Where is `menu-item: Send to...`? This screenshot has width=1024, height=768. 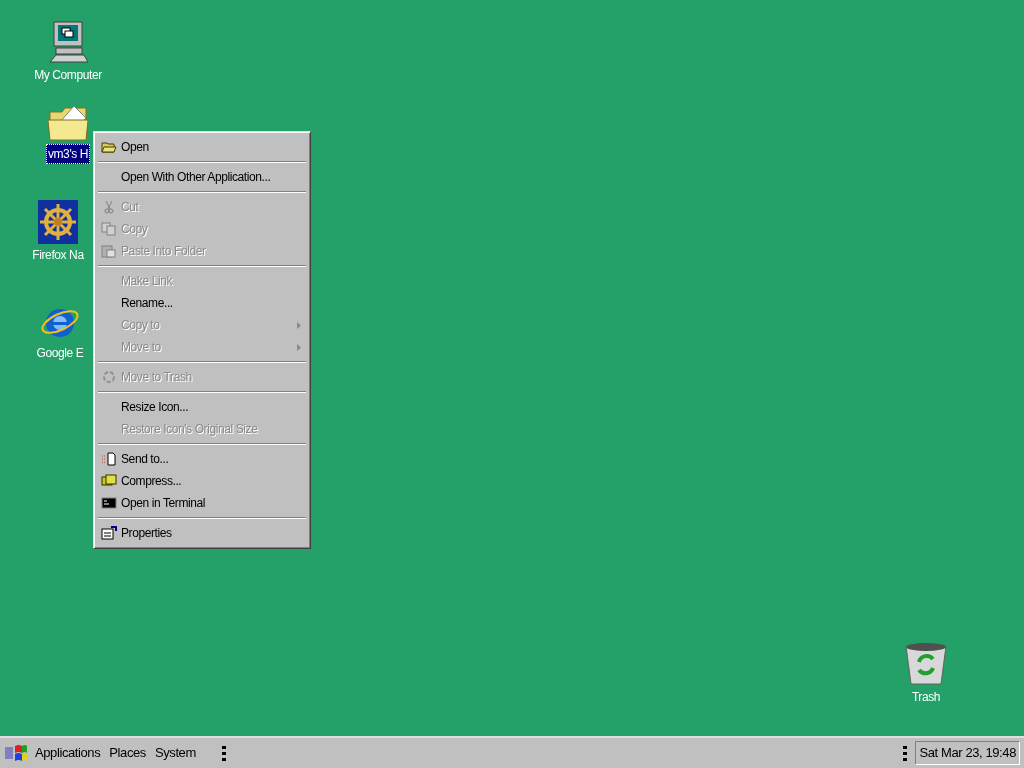
menu-item: Send to... is located at coordinates (202, 459).